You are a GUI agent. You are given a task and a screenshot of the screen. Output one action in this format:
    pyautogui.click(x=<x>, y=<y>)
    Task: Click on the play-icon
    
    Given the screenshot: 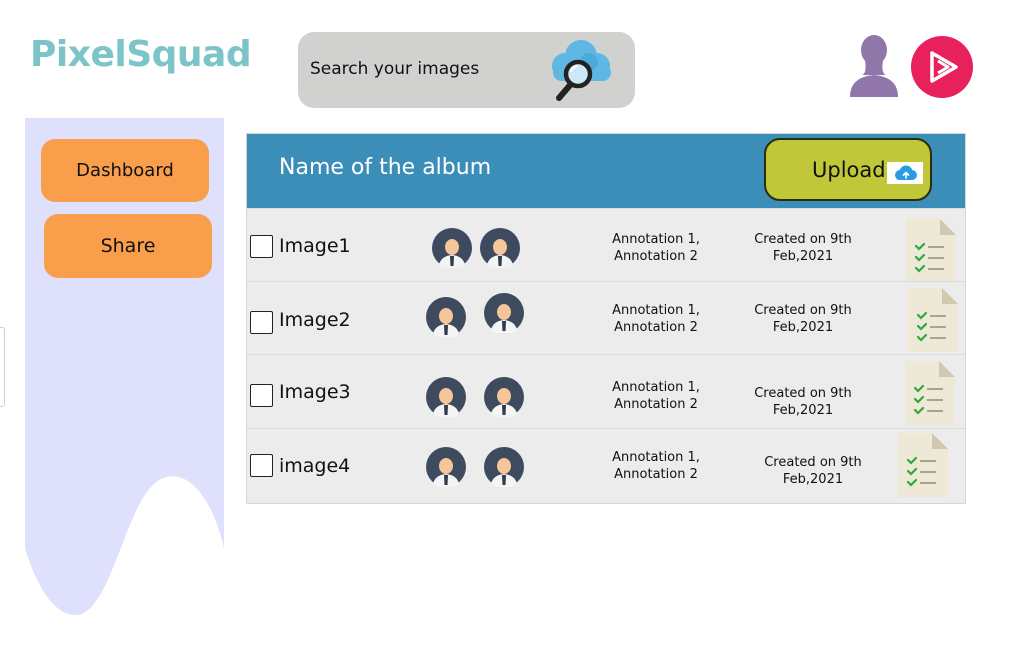 What is the action you would take?
    pyautogui.click(x=942, y=67)
    